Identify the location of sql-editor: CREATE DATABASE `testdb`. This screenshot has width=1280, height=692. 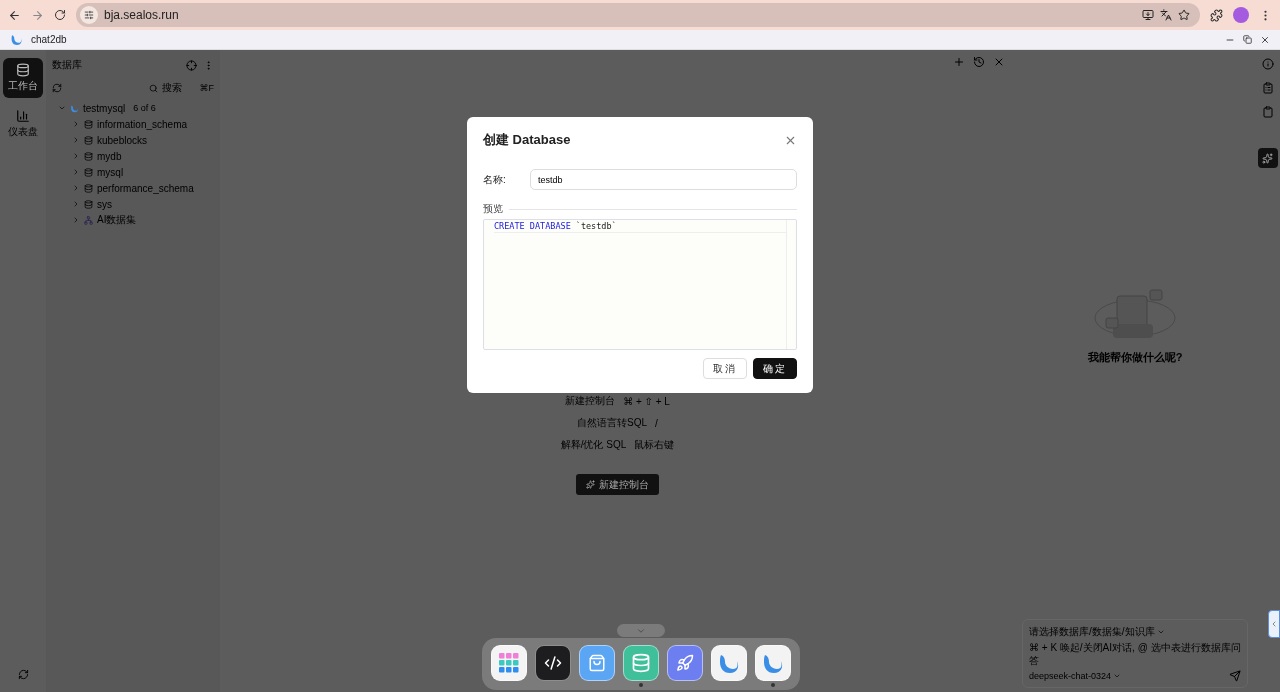
(640, 284).